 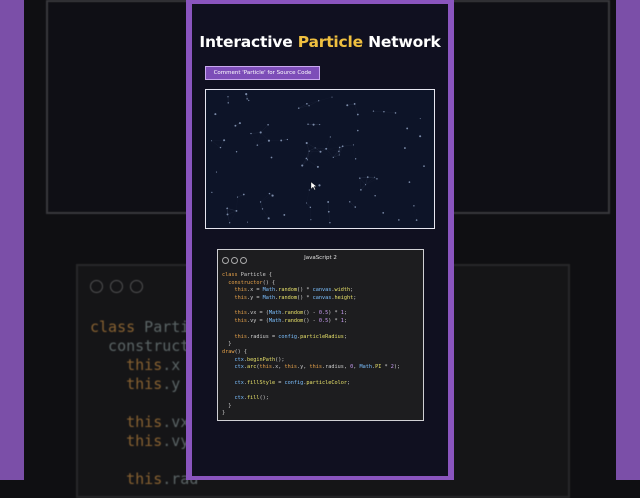 I want to click on code-line: class Particle {, so click(x=311, y=276).